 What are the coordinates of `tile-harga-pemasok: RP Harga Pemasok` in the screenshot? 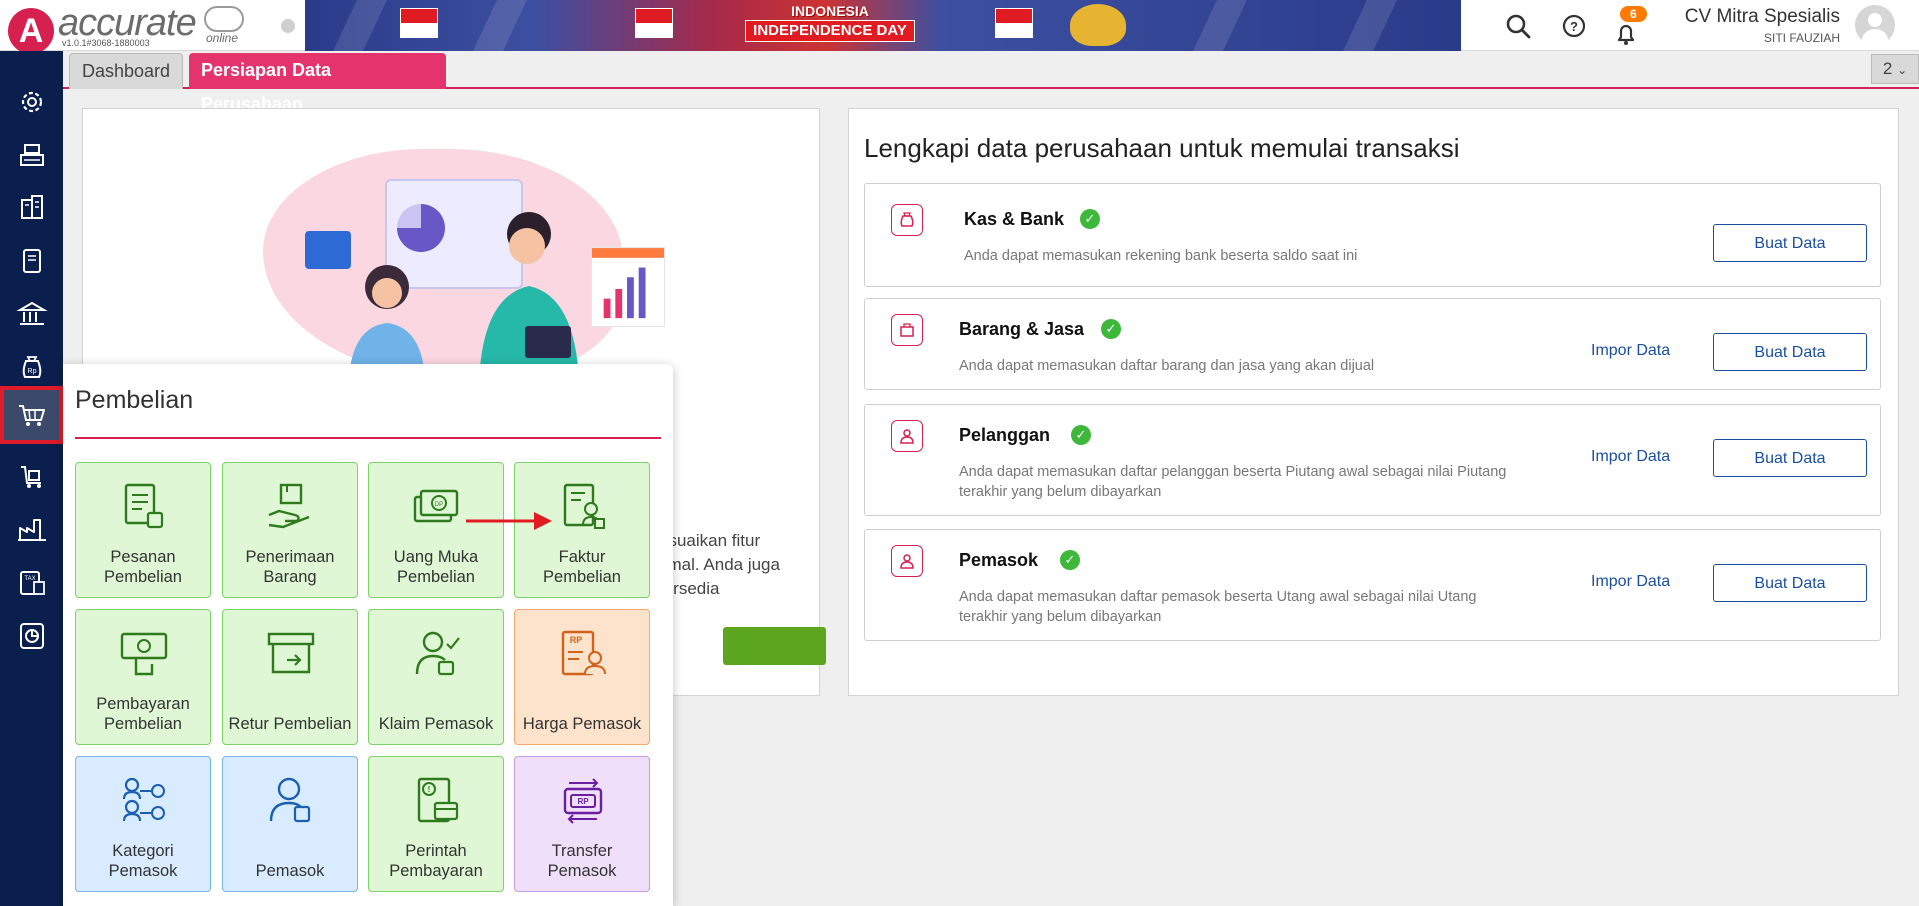 It's located at (582, 677).